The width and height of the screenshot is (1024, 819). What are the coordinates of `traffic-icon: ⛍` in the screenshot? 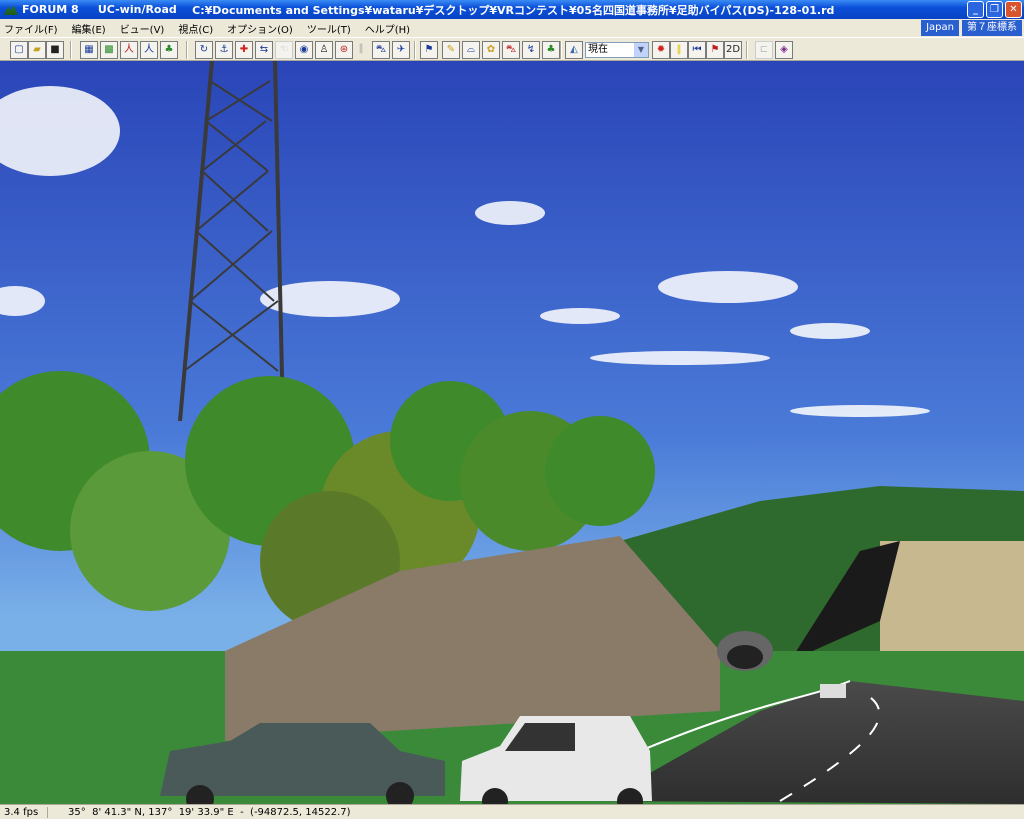 It's located at (511, 50).